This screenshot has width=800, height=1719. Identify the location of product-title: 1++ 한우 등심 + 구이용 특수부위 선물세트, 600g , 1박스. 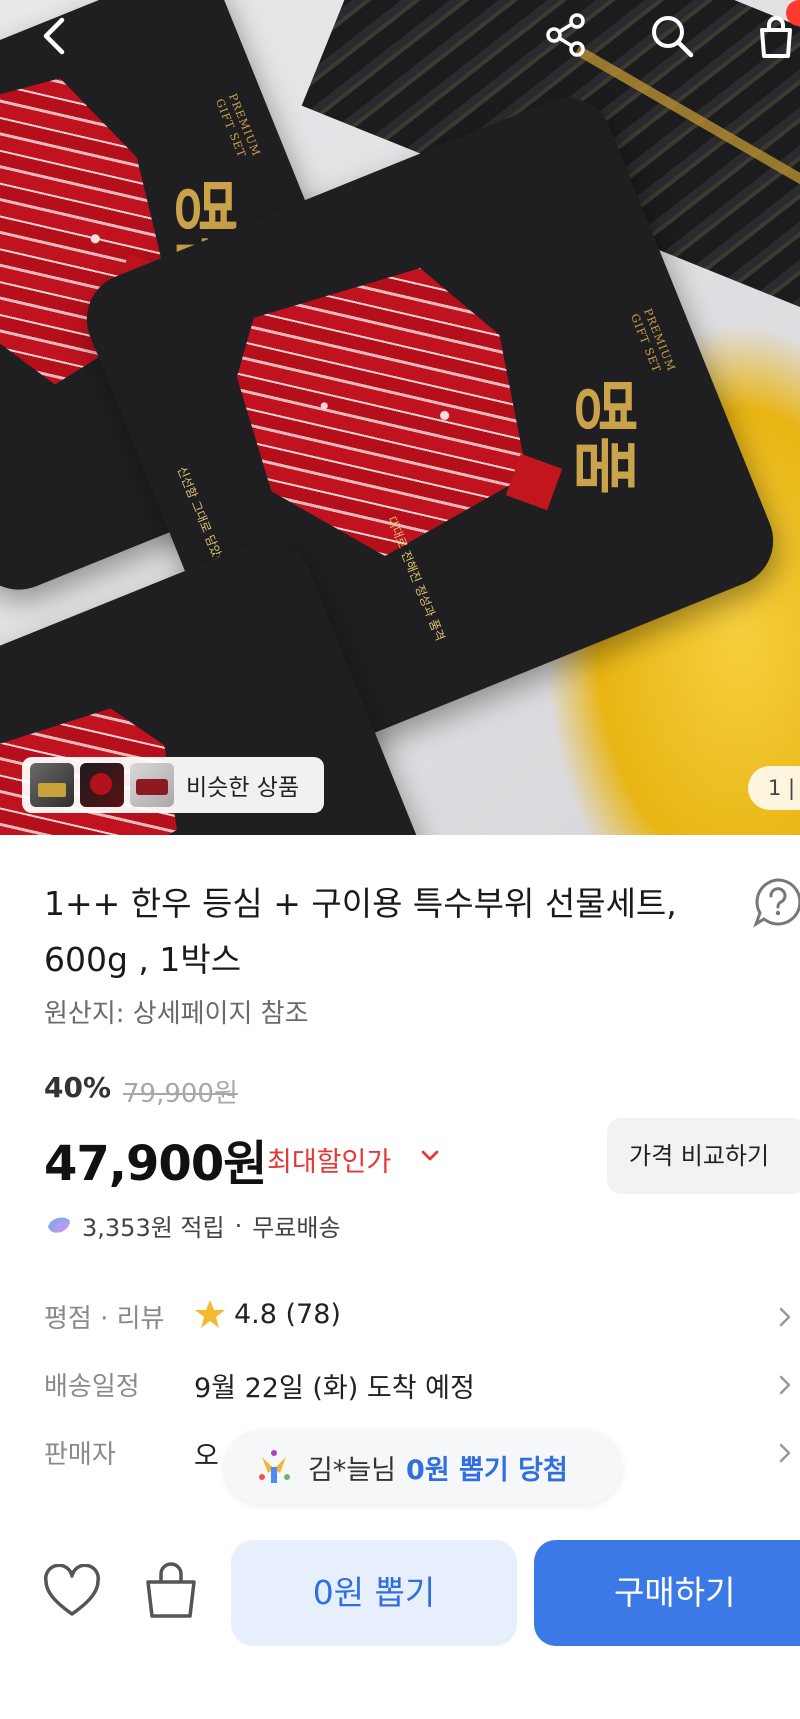
(360, 931).